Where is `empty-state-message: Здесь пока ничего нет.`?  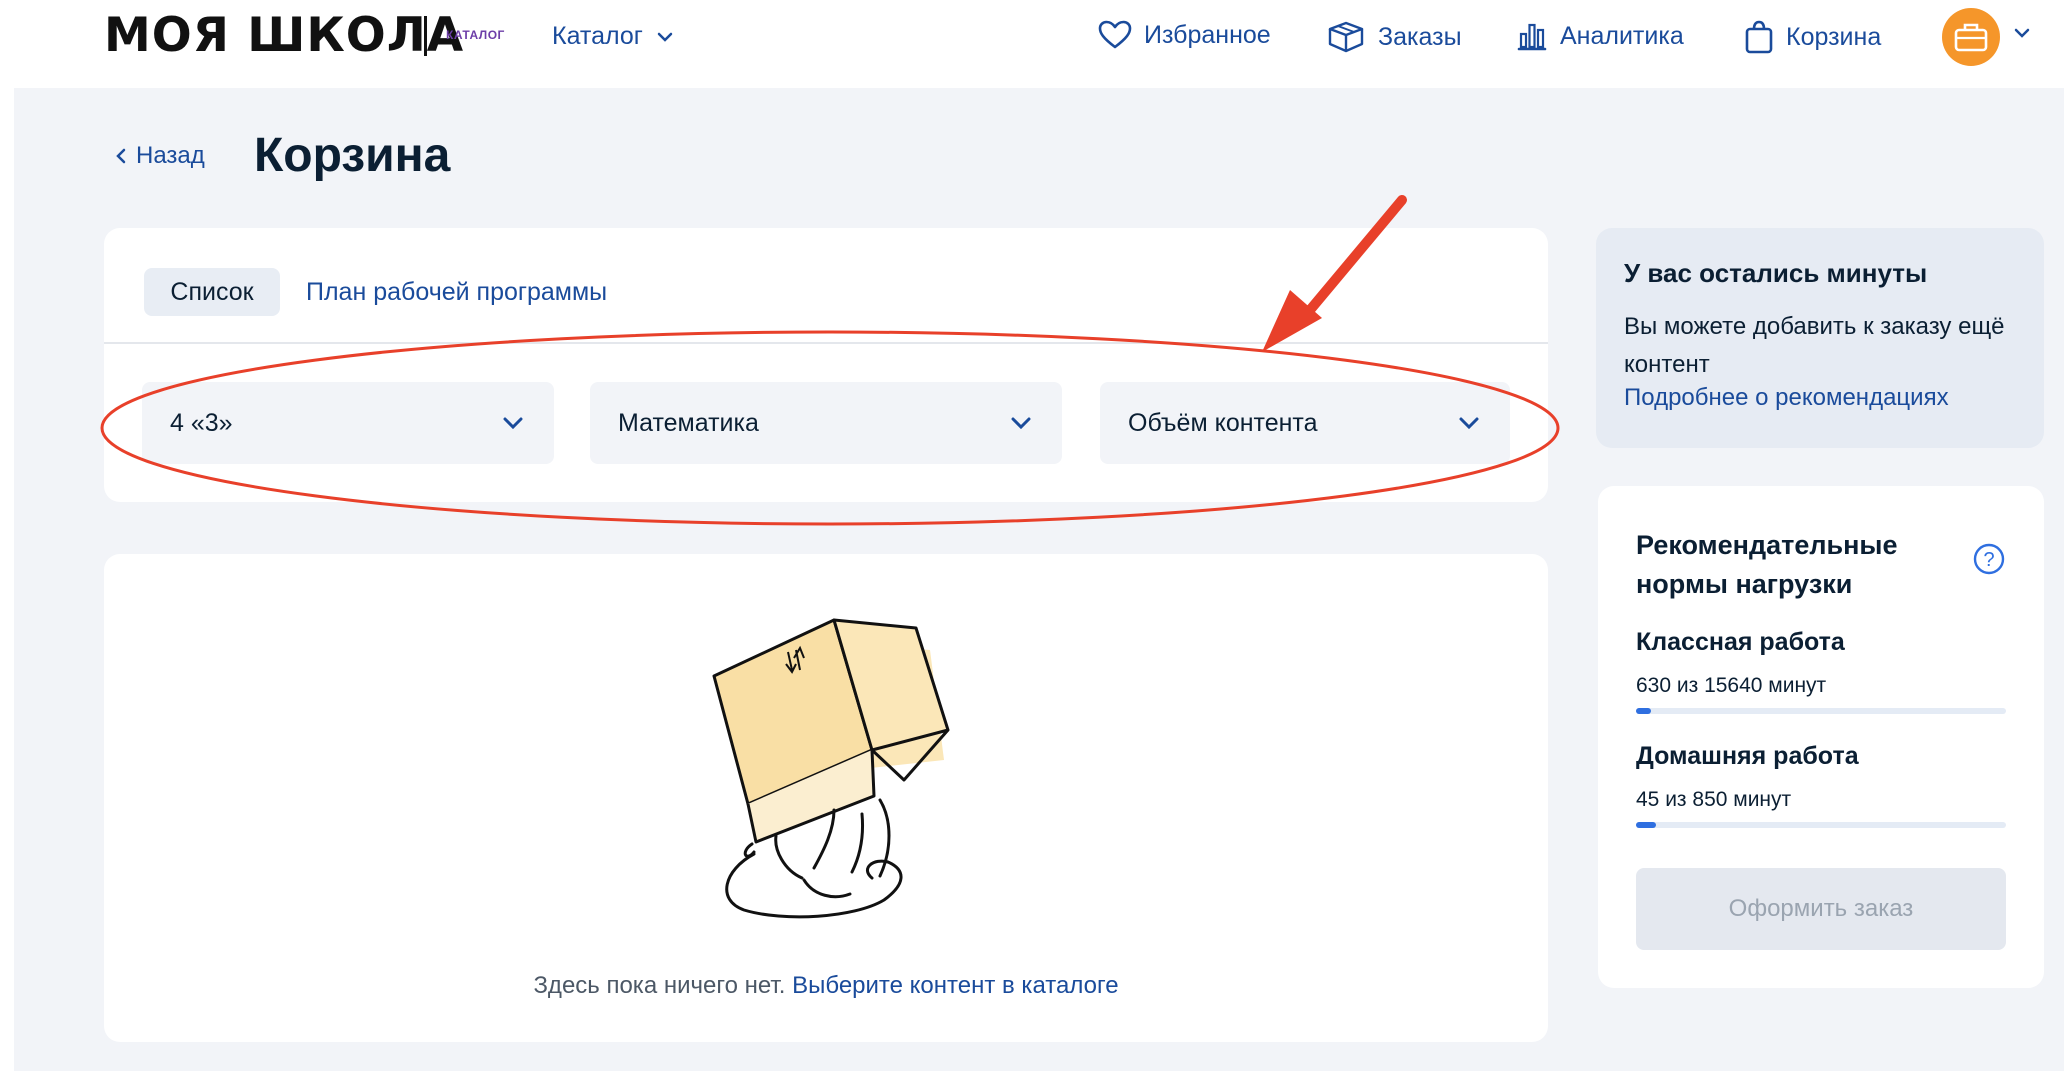
empty-state-message: Здесь пока ничего нет. is located at coordinates (659, 985).